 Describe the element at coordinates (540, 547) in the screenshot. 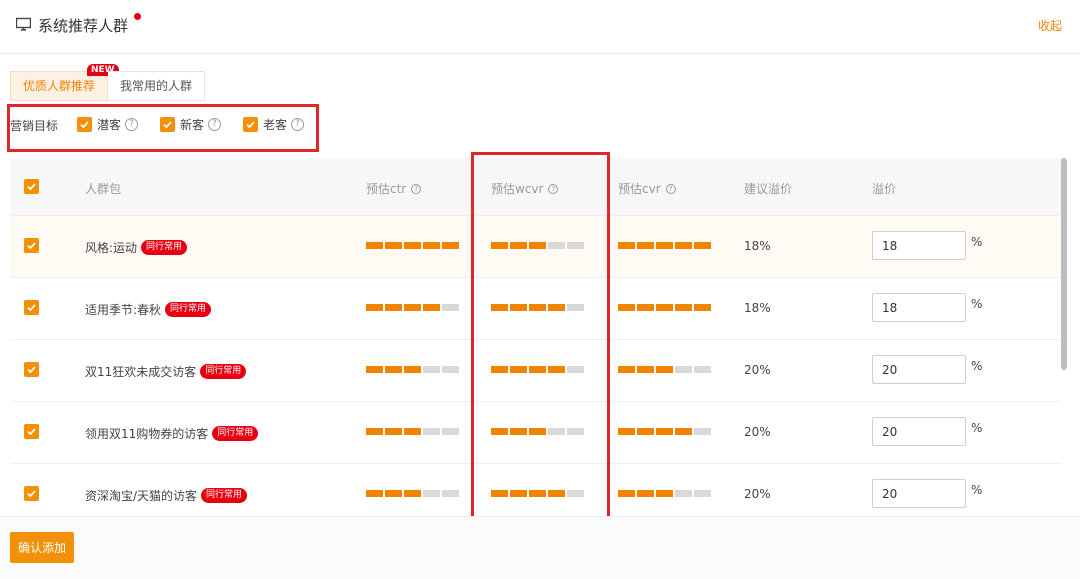

I see `footer: 确认添加` at that location.